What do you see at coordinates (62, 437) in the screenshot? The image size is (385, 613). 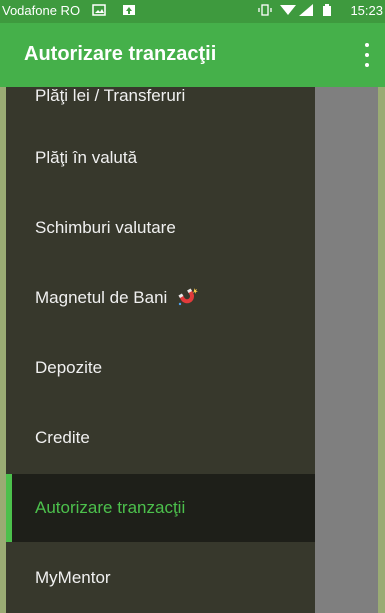 I see `drawer-item-label: Credite` at bounding box center [62, 437].